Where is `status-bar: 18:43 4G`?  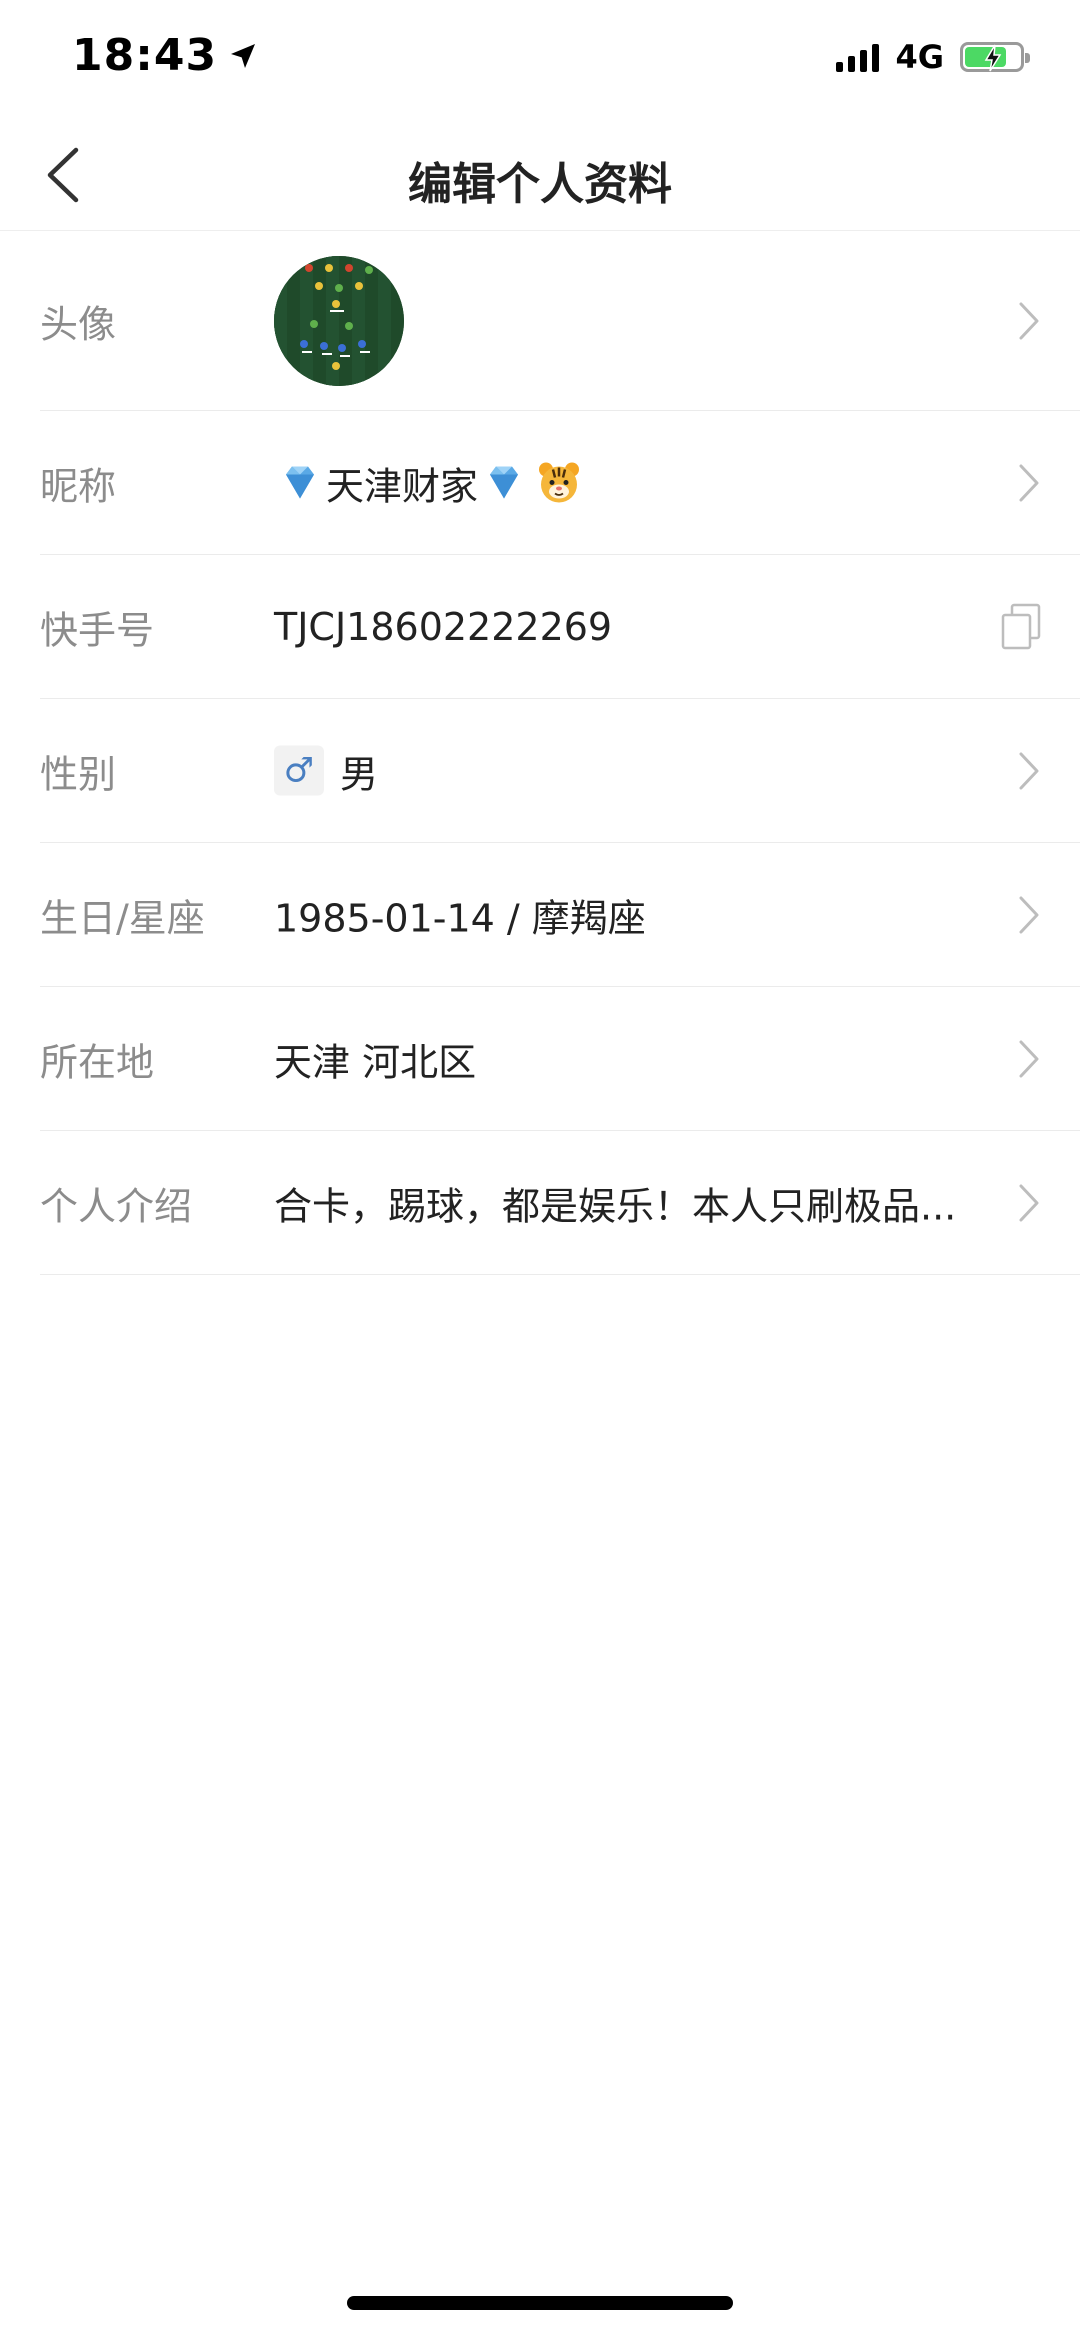
status-bar: 18:43 4G is located at coordinates (540, 60).